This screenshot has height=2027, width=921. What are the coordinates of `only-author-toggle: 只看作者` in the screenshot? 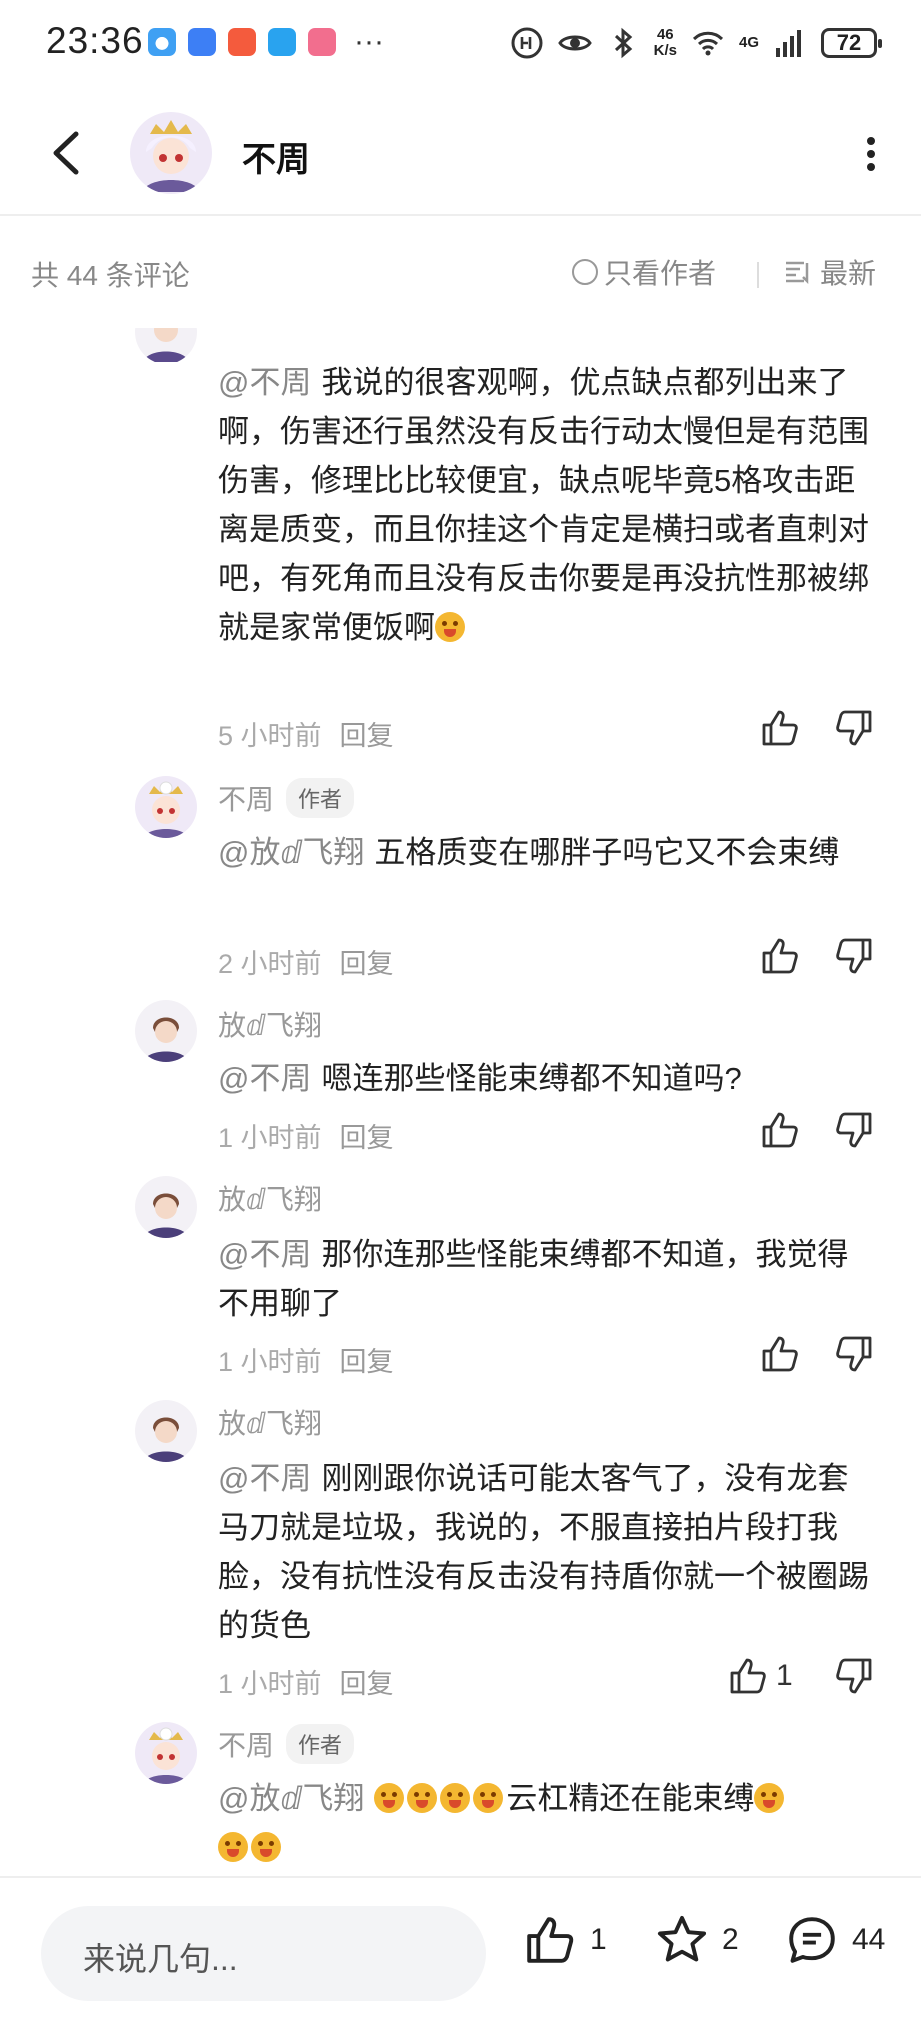 It's located at (644, 272).